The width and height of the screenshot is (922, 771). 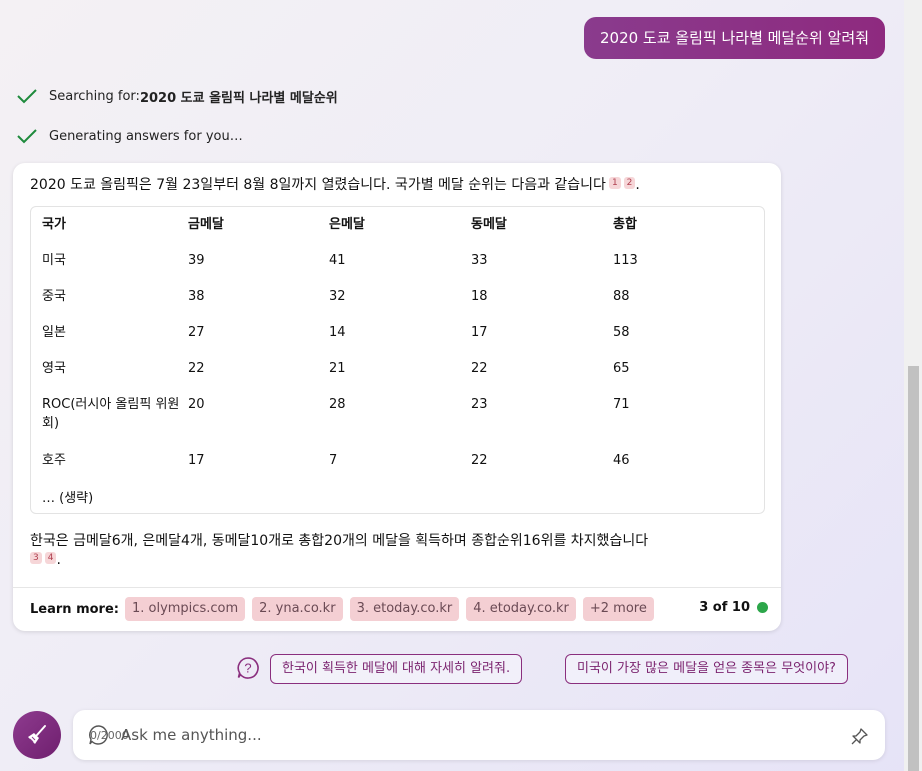 I want to click on table-cell: 38, so click(x=196, y=296).